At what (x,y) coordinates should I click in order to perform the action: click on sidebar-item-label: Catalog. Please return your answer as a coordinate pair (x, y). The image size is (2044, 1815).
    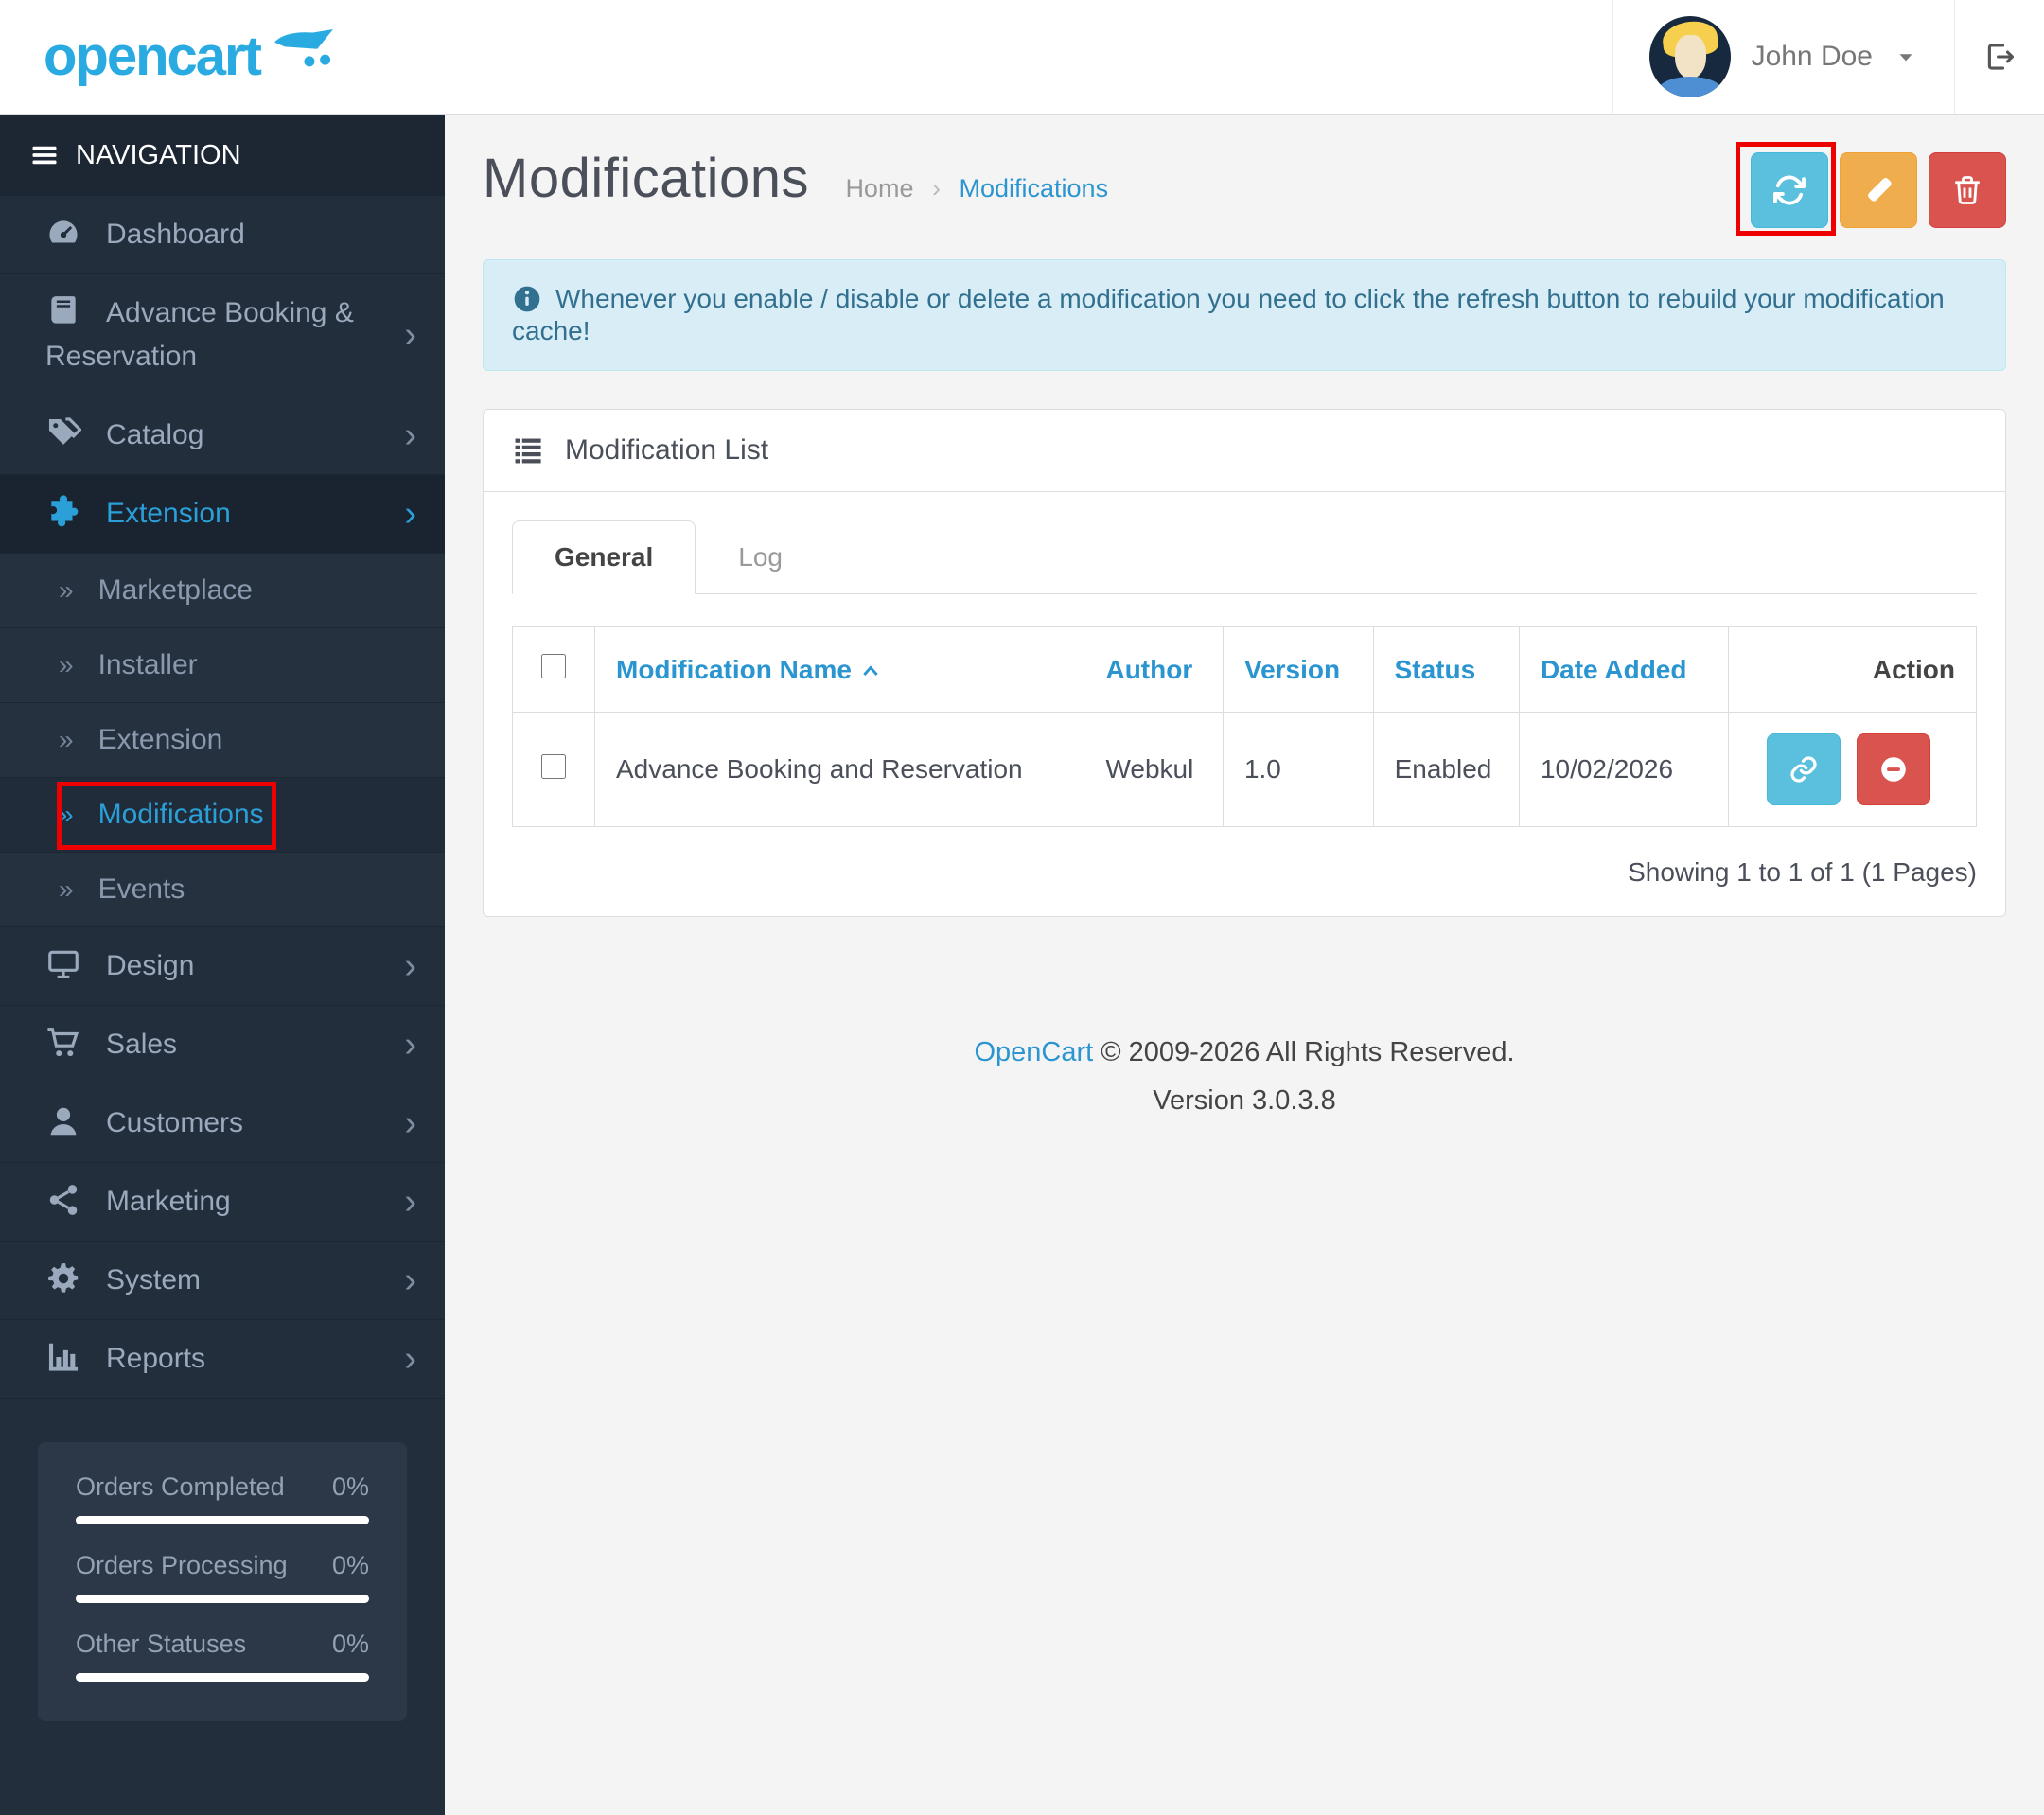
    Looking at the image, I should click on (155, 435).